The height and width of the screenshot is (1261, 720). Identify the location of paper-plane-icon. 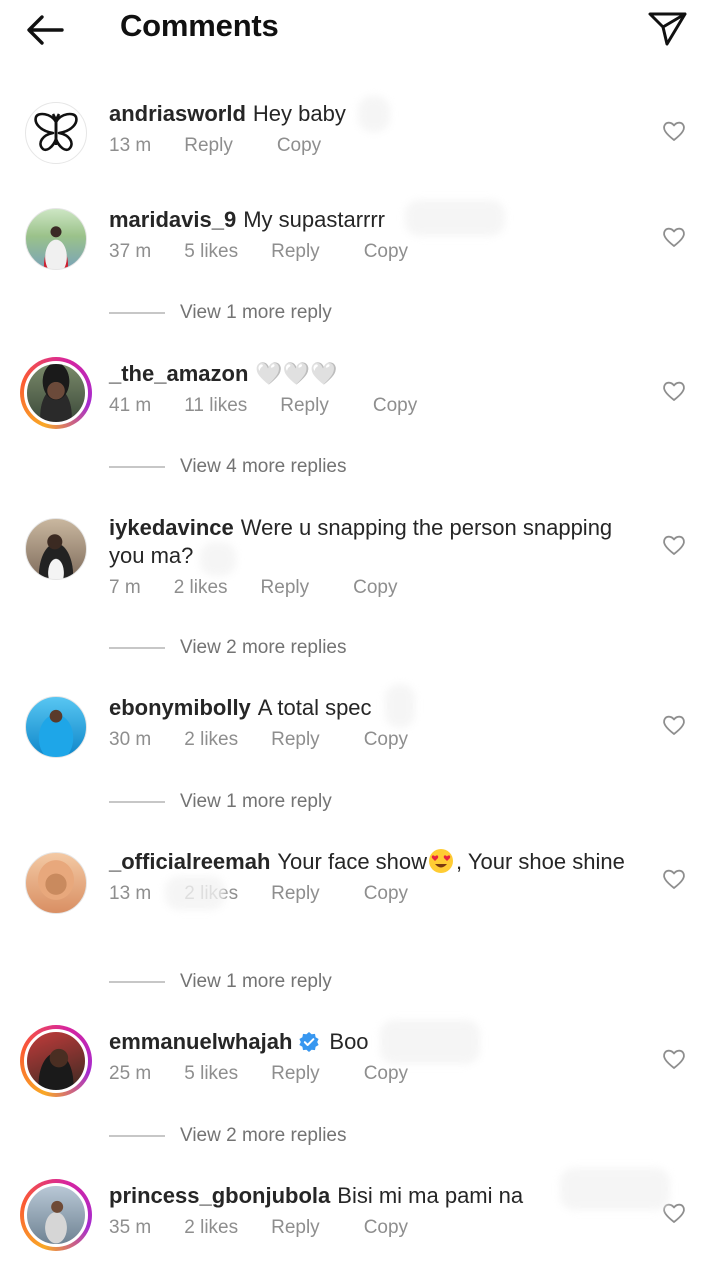
(667, 29).